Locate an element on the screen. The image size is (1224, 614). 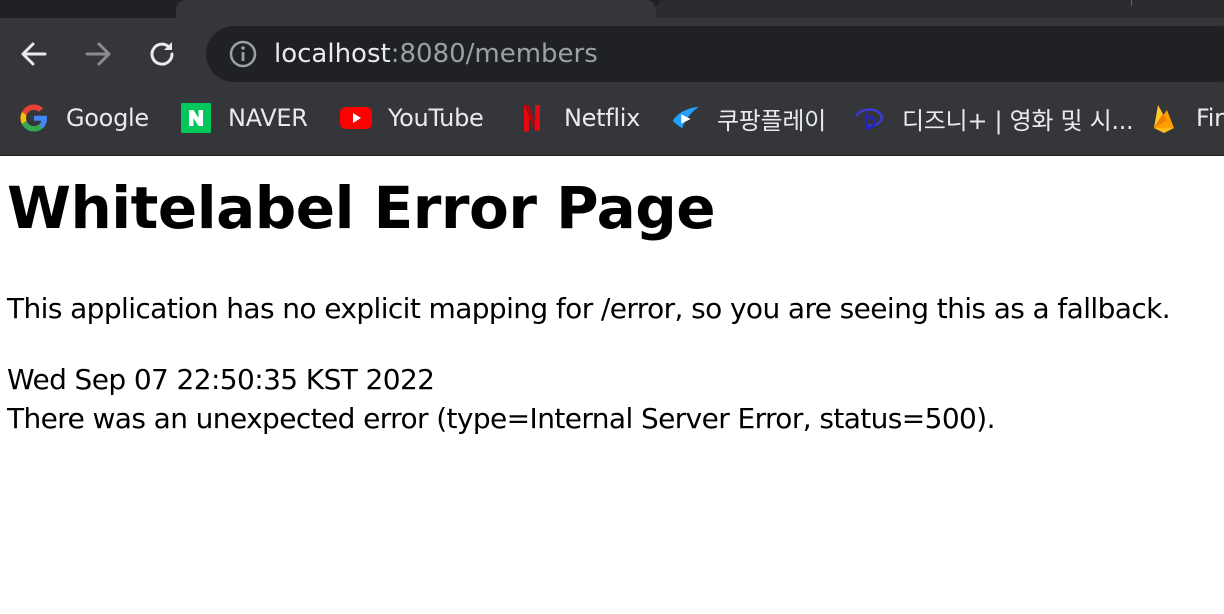
bookmark-naver: NAVER is located at coordinates (244, 118).